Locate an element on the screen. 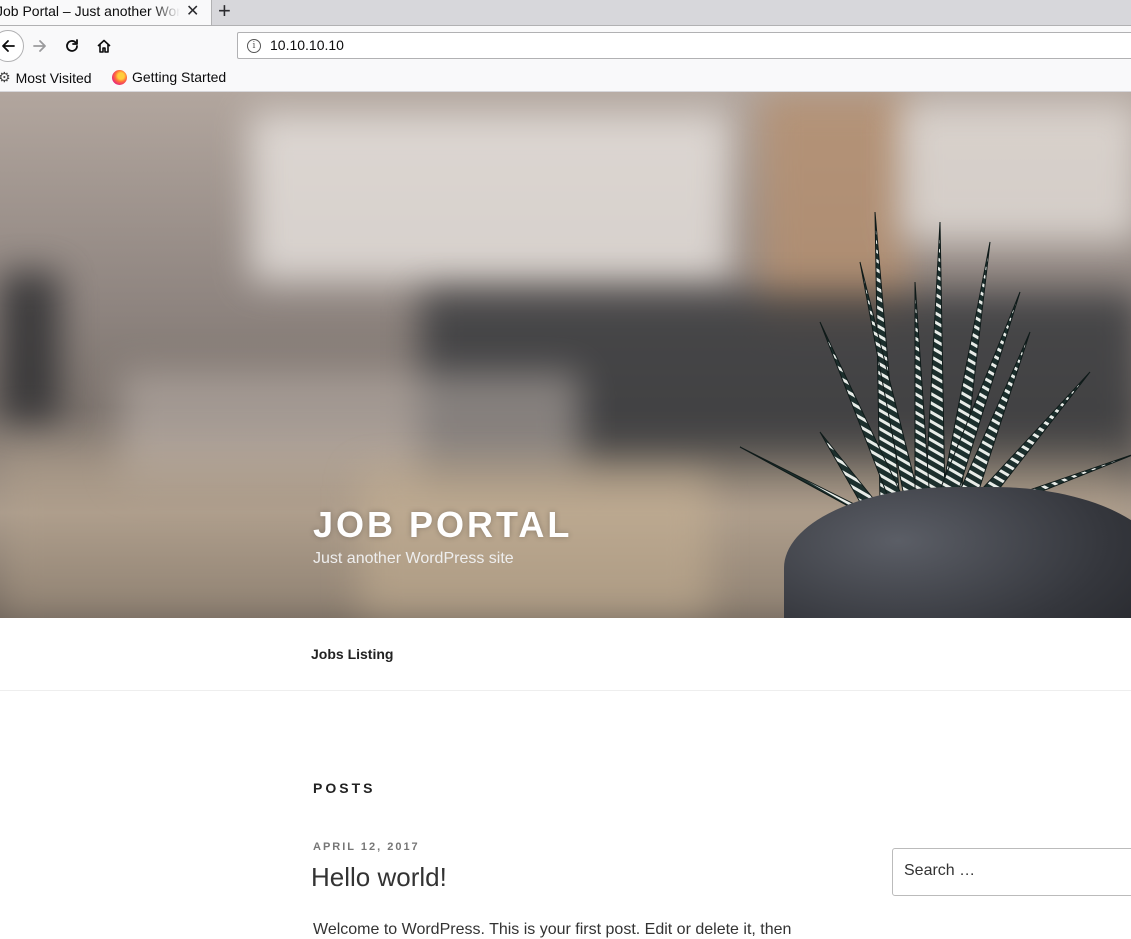 Image resolution: width=1131 pixels, height=939 pixels. succulent-plant-icon is located at coordinates (935, 362).